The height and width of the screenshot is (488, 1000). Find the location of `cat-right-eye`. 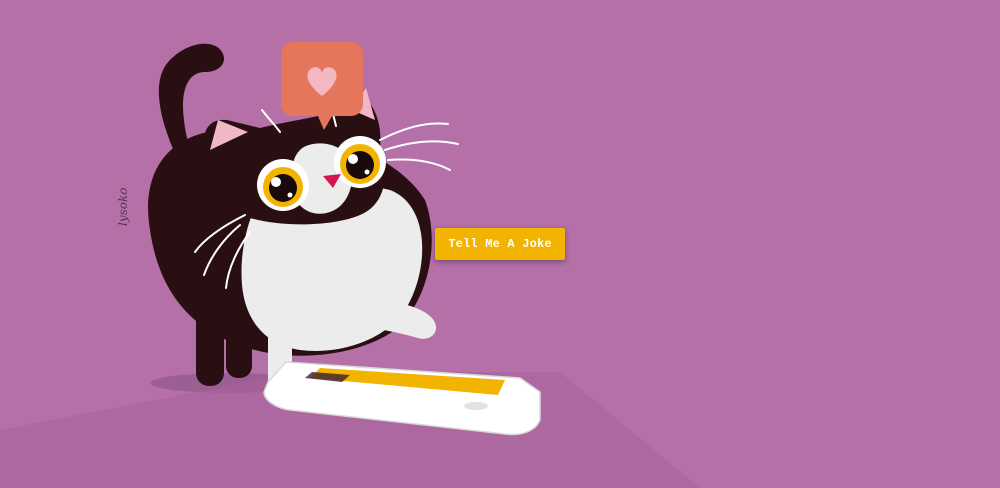

cat-right-eye is located at coordinates (360, 162).